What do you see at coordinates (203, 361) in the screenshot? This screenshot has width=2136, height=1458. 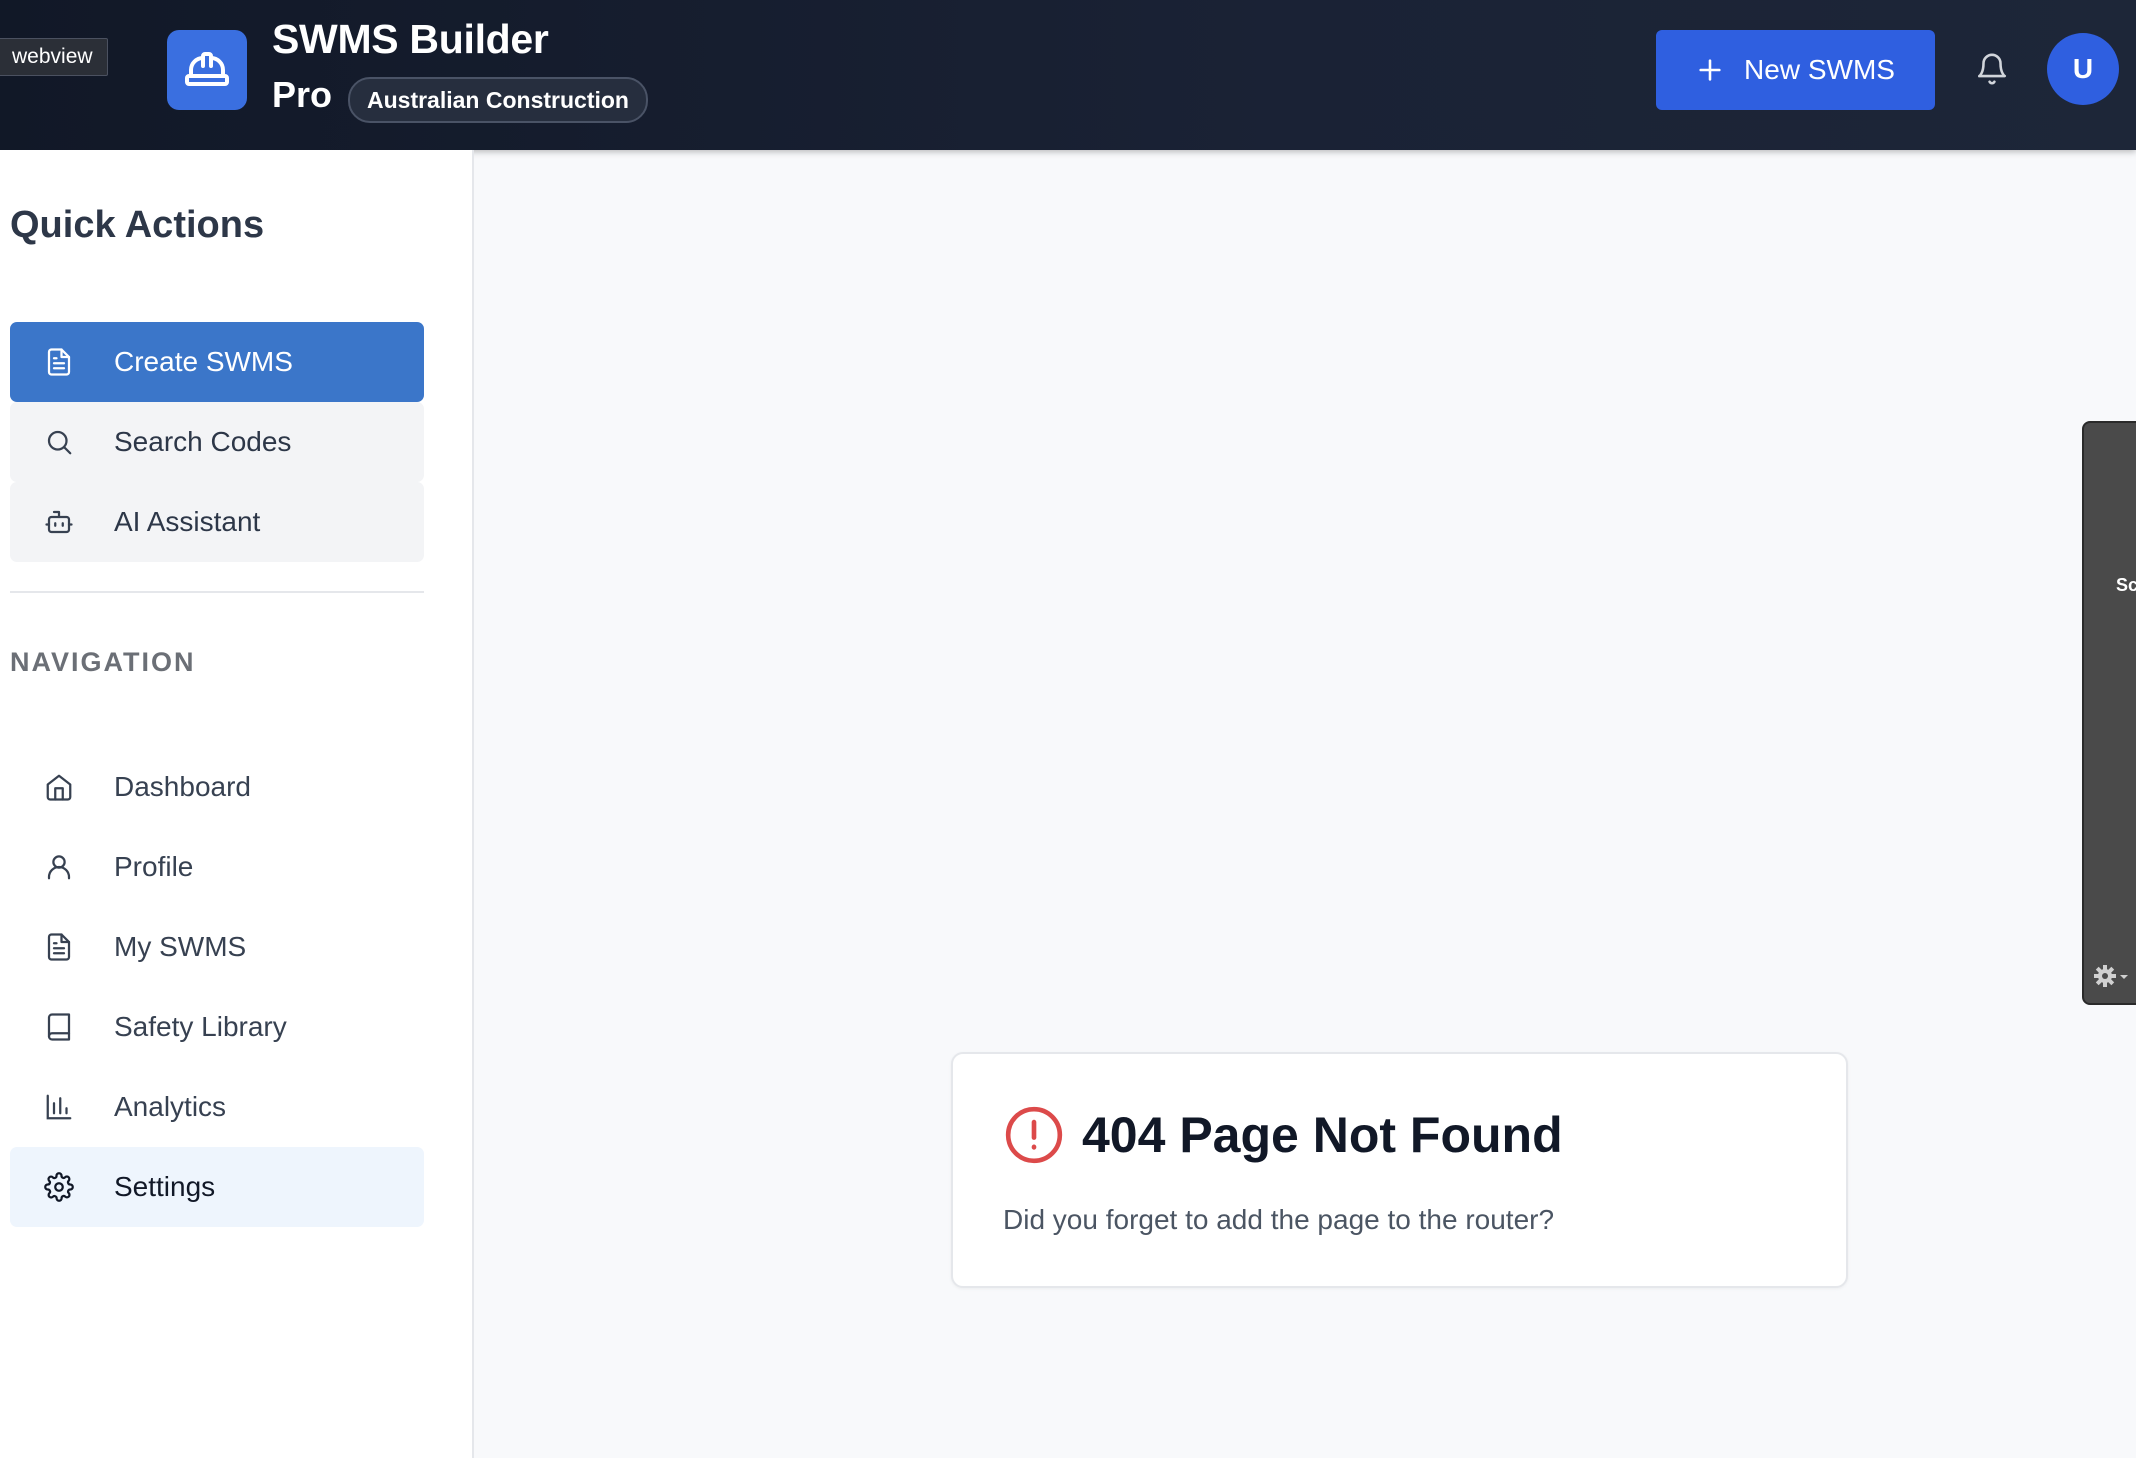 I see `create-swms-label: Create SWMS` at bounding box center [203, 361].